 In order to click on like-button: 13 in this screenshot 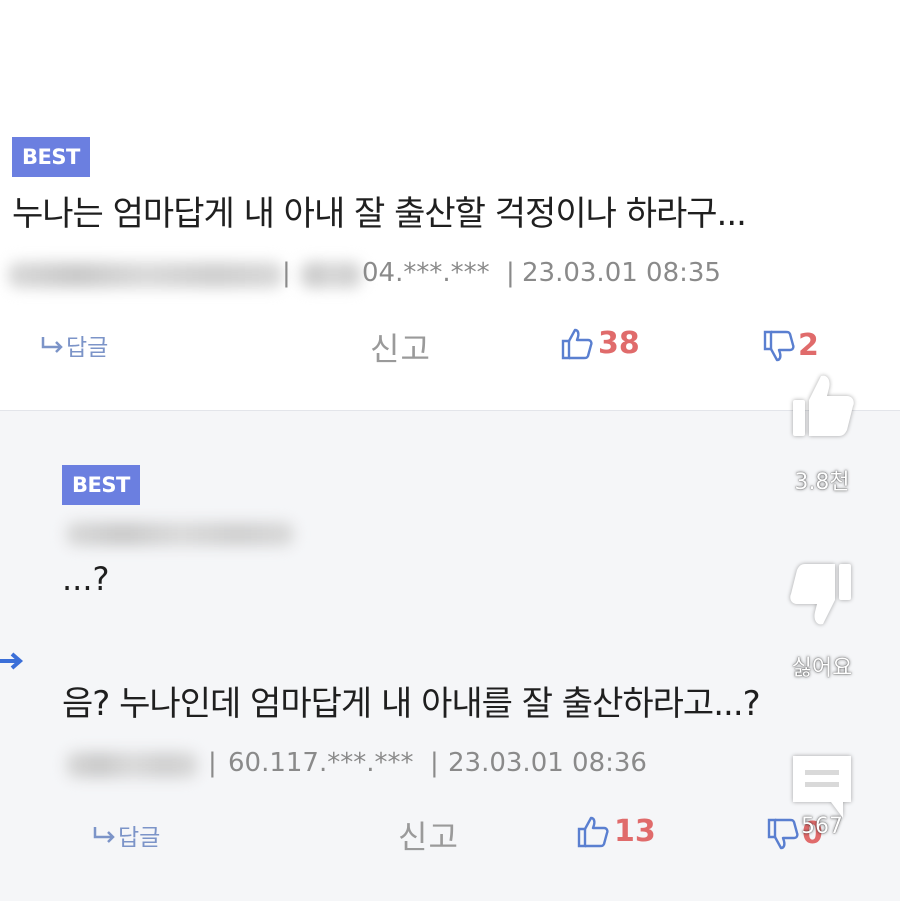, I will do `click(616, 831)`.